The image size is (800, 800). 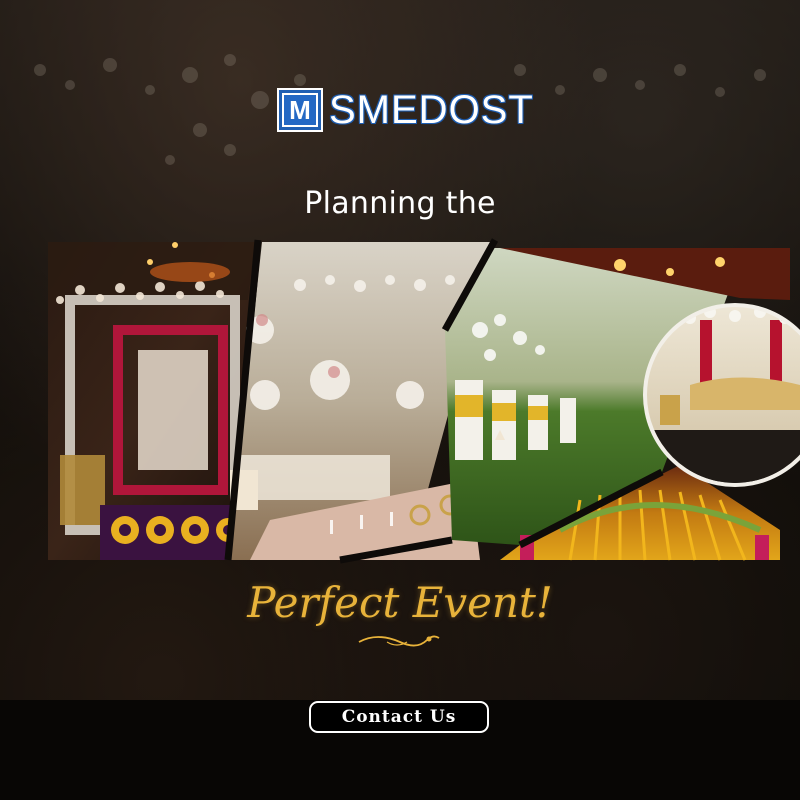 What do you see at coordinates (399, 717) in the screenshot?
I see `contact-us-button: Contact Us` at bounding box center [399, 717].